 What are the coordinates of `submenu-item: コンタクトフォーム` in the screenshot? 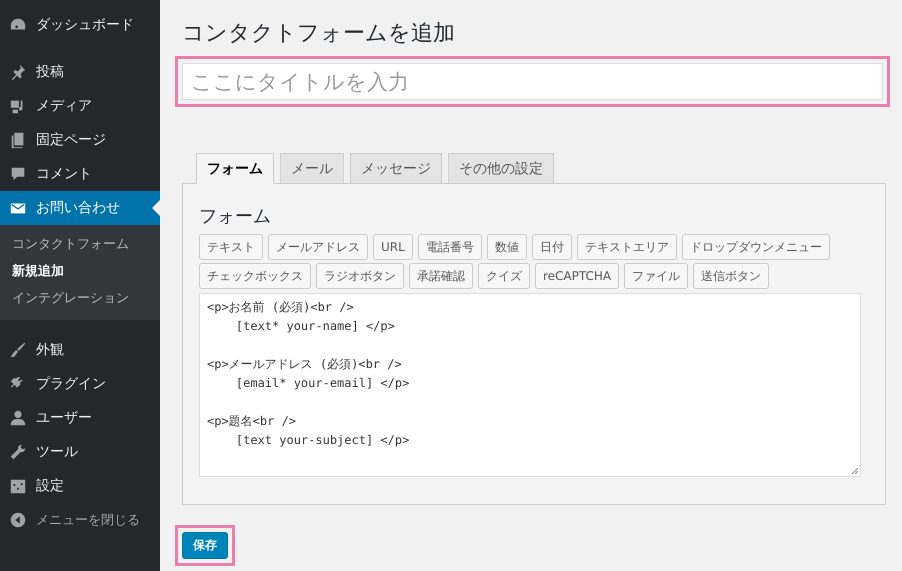 It's located at (80, 244).